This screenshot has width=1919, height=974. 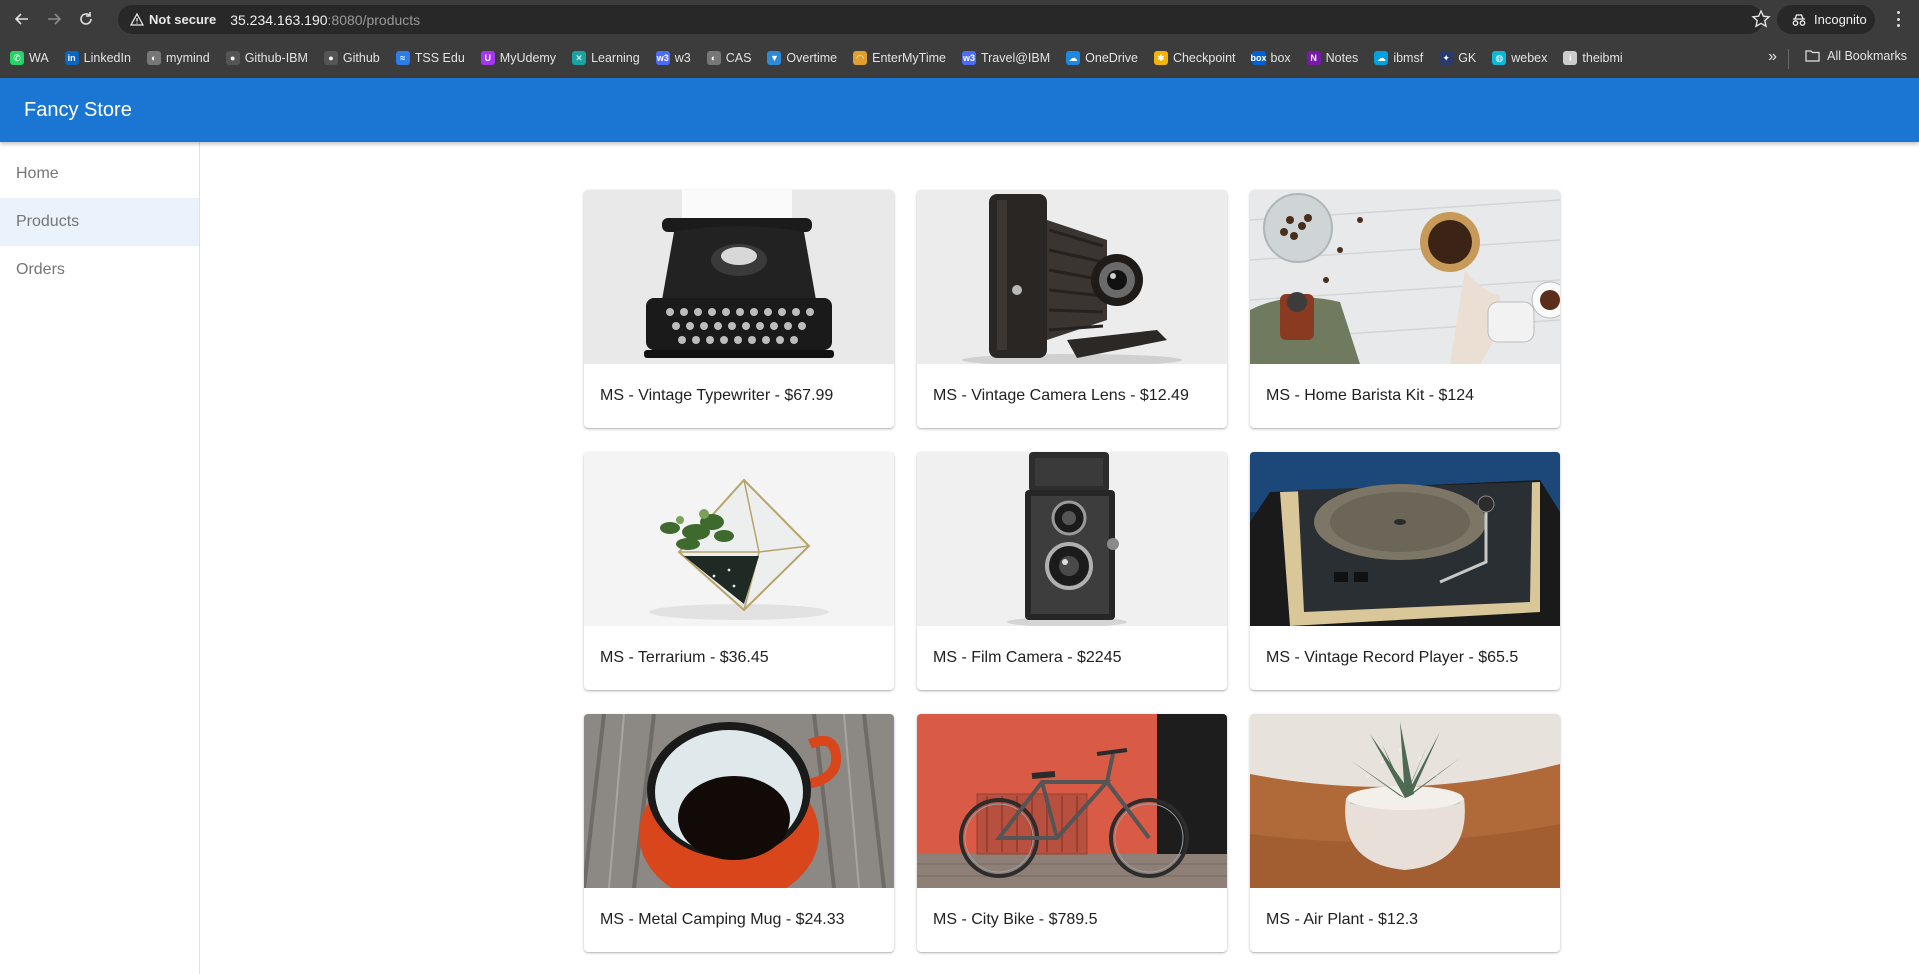 I want to click on bookmark-item: i theibmi, so click(x=1593, y=58).